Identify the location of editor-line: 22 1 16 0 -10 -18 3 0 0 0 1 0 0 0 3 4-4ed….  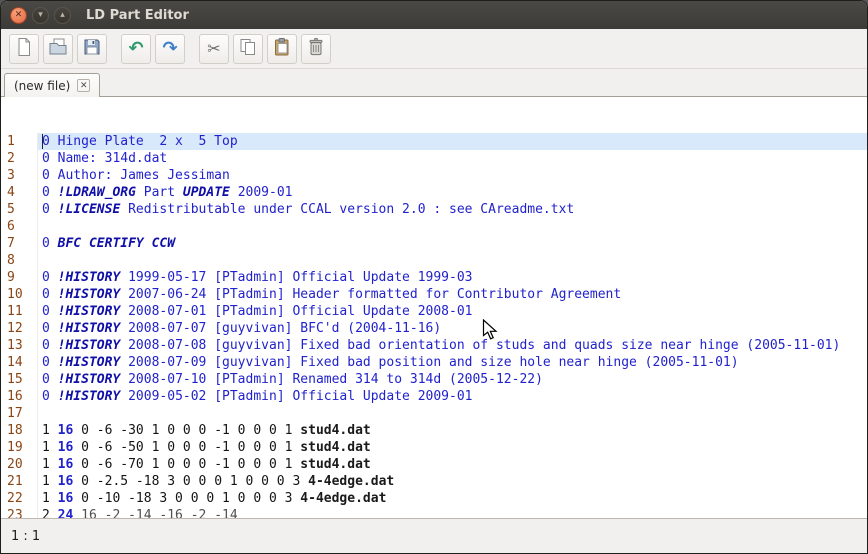
(434, 498).